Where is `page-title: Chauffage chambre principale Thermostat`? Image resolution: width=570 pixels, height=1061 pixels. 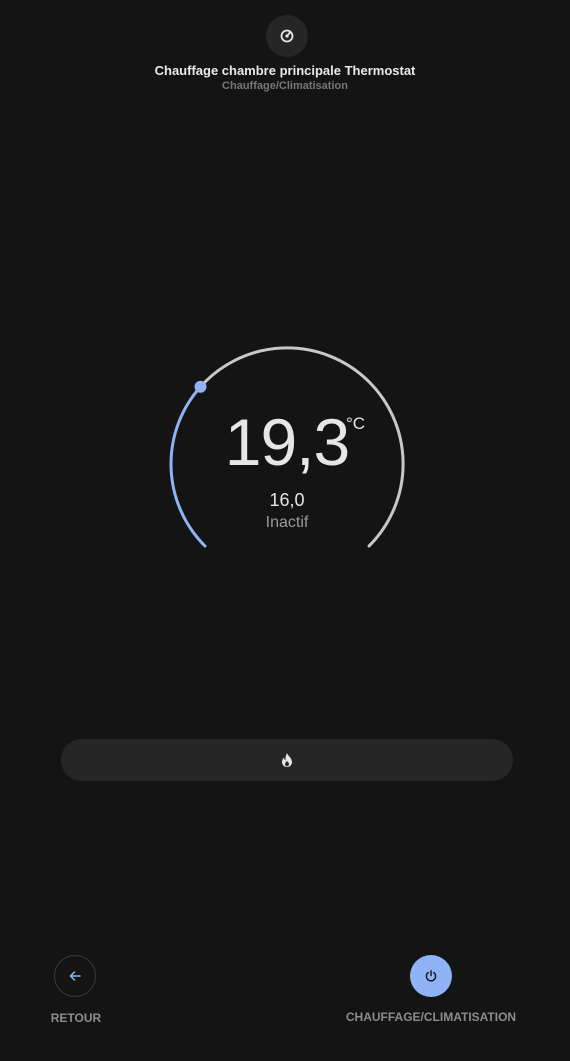 page-title: Chauffage chambre principale Thermostat is located at coordinates (285, 70).